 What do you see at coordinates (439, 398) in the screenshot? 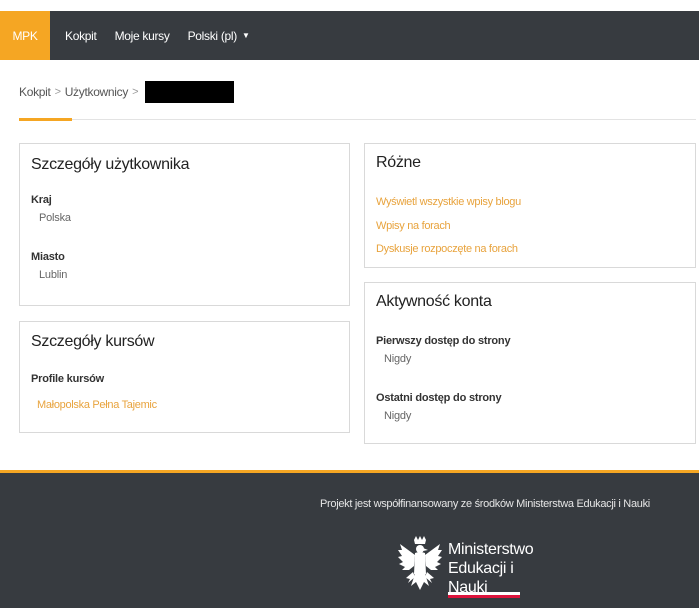
I see `field-label-last-access: Ostatni dostęp do strony` at bounding box center [439, 398].